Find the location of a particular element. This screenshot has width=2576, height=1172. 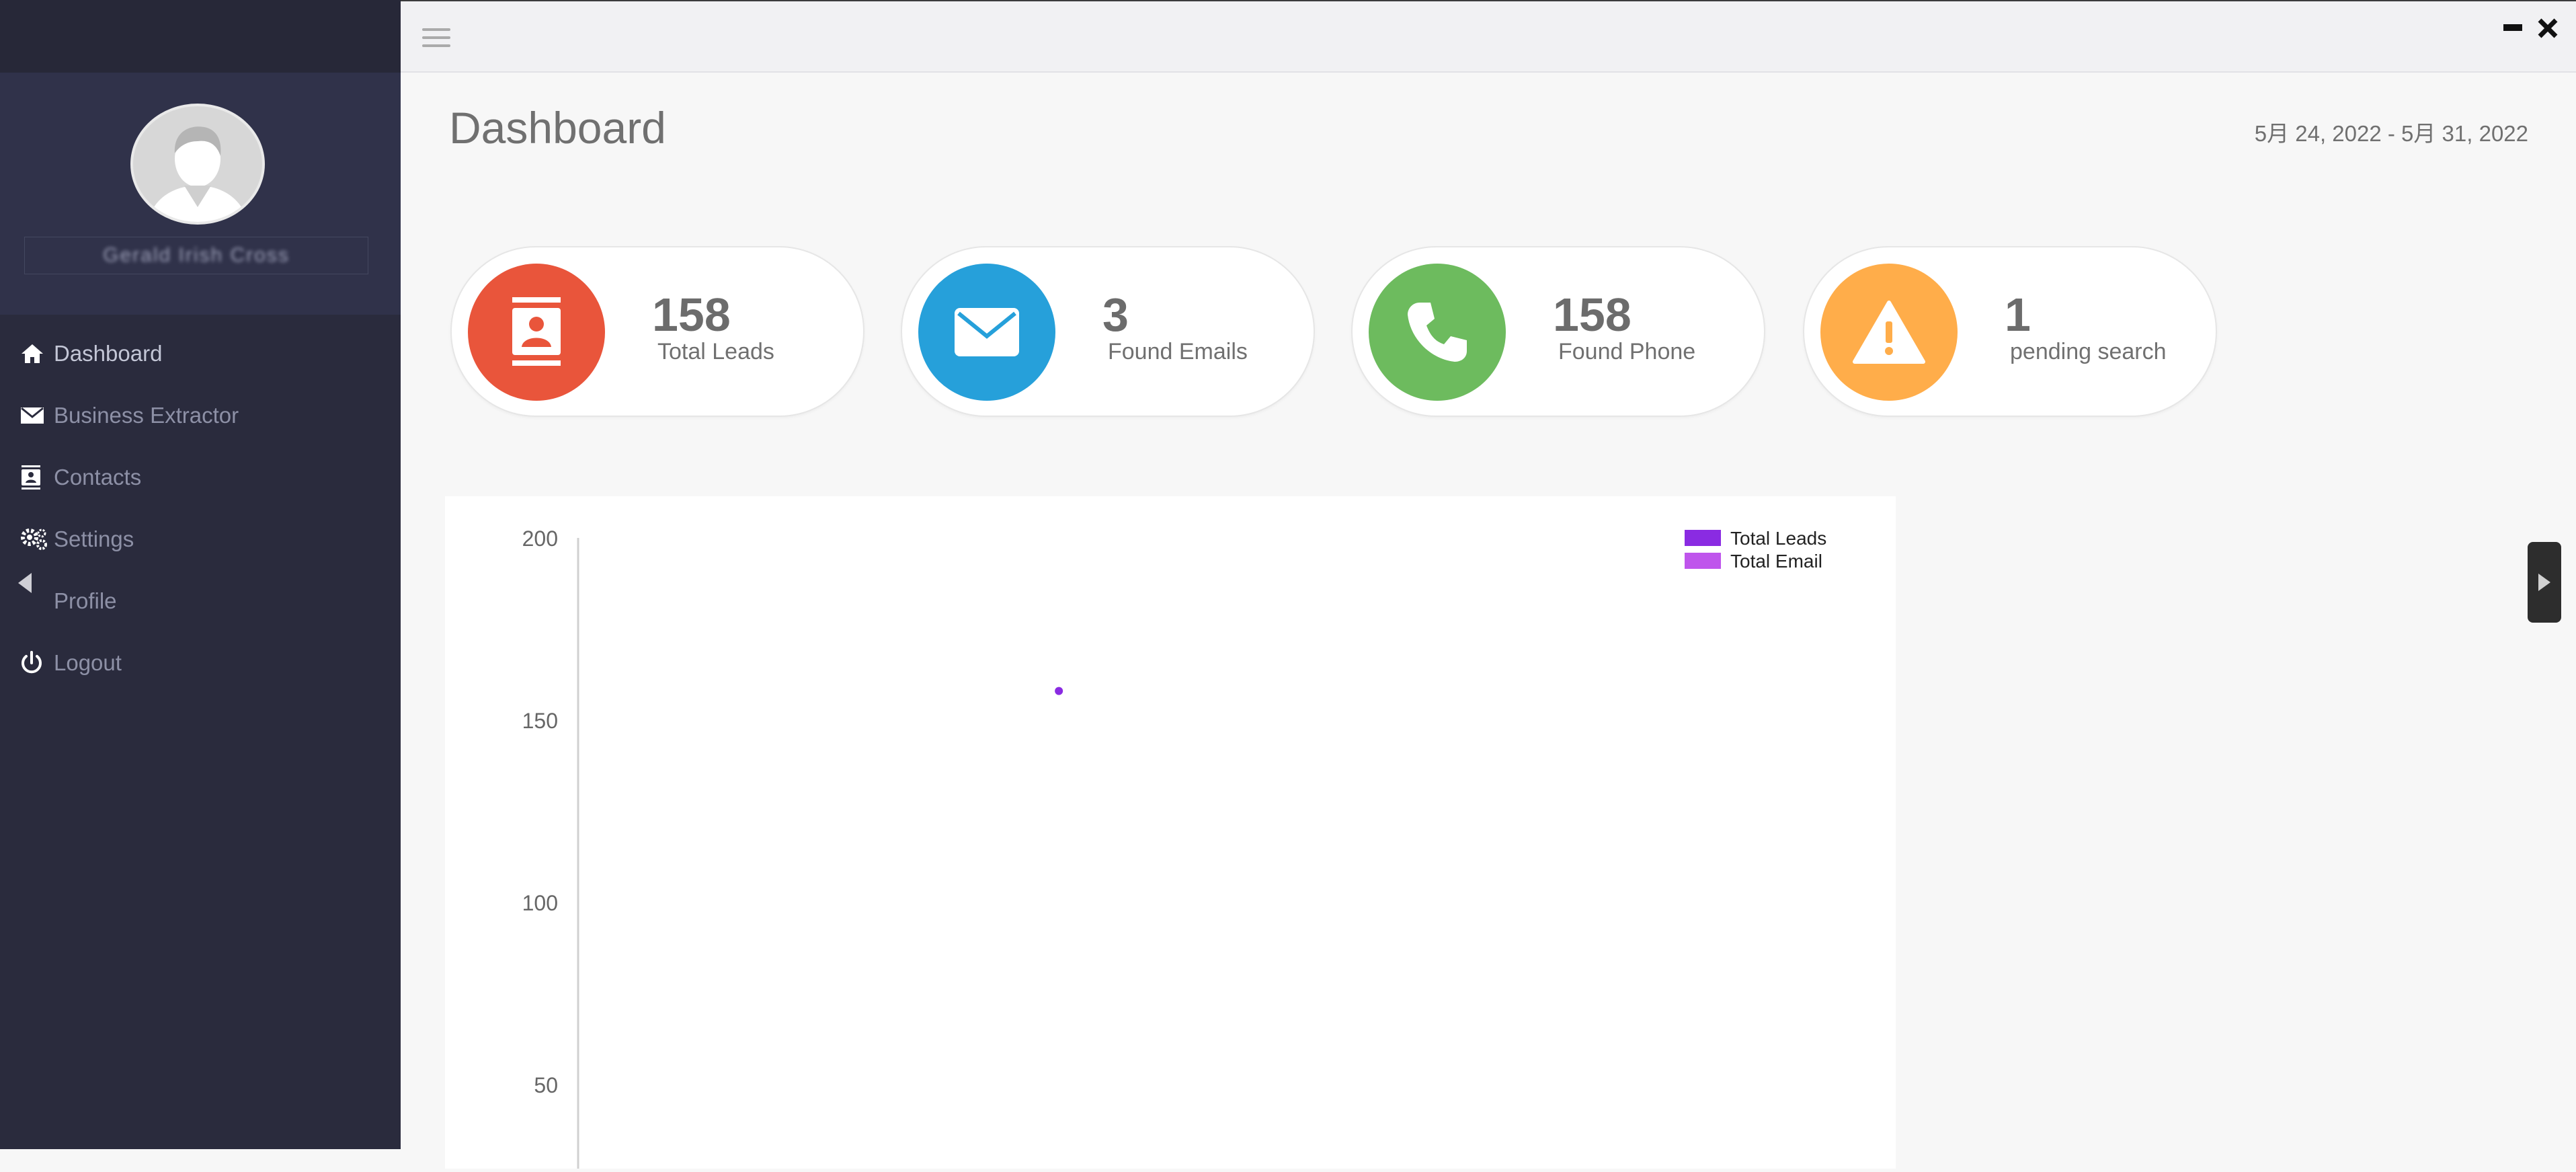

legend-label: Total Leads is located at coordinates (1778, 538).